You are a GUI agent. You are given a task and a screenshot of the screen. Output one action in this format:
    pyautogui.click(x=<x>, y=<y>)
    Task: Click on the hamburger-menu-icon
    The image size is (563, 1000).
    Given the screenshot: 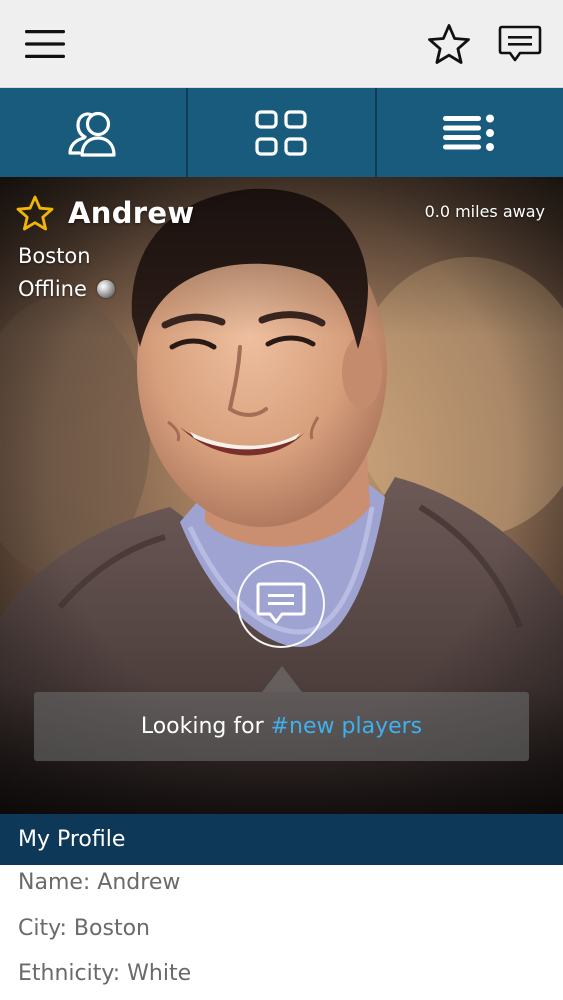 What is the action you would take?
    pyautogui.click(x=45, y=44)
    